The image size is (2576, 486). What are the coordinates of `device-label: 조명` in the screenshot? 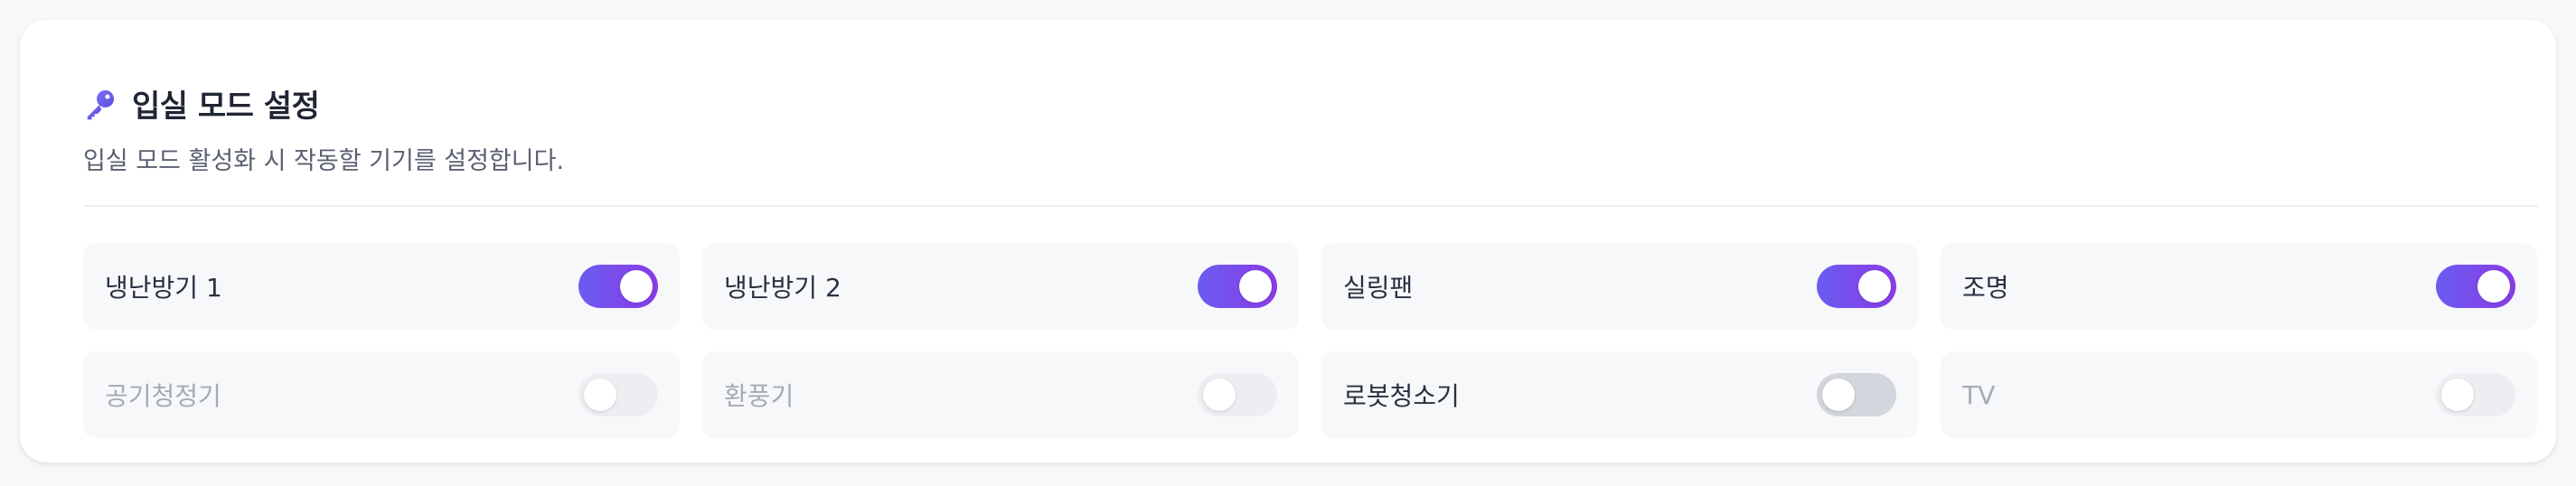 It's located at (1985, 288).